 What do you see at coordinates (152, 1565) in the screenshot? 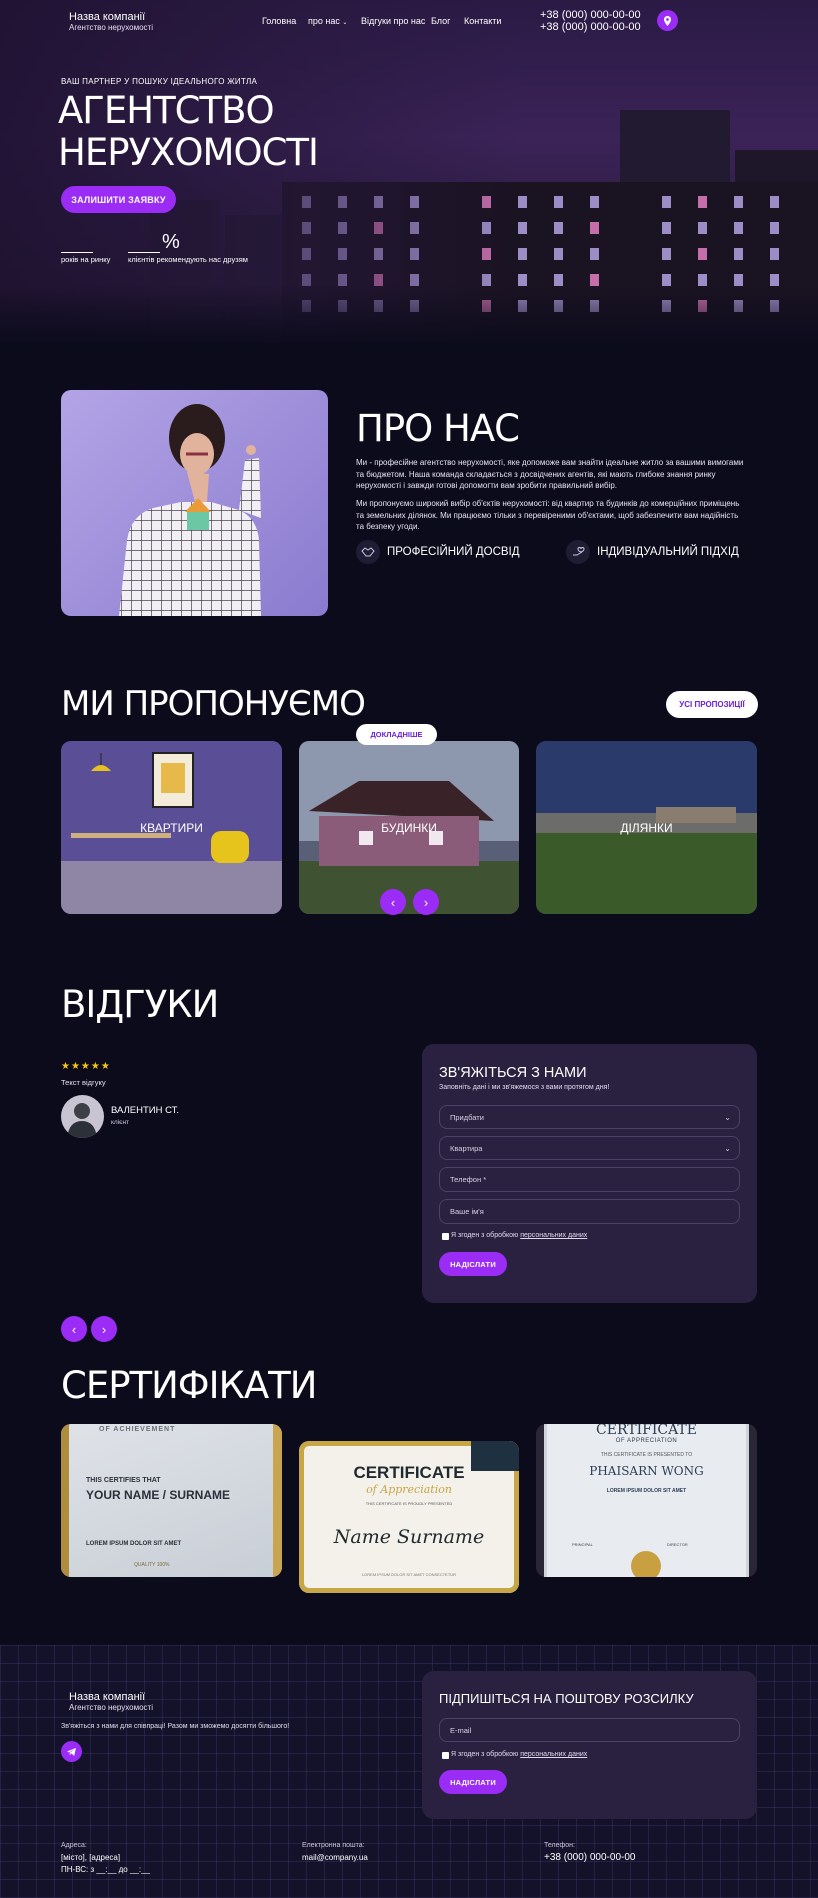
I see `certificate-1-badge: QUALITY 100%` at bounding box center [152, 1565].